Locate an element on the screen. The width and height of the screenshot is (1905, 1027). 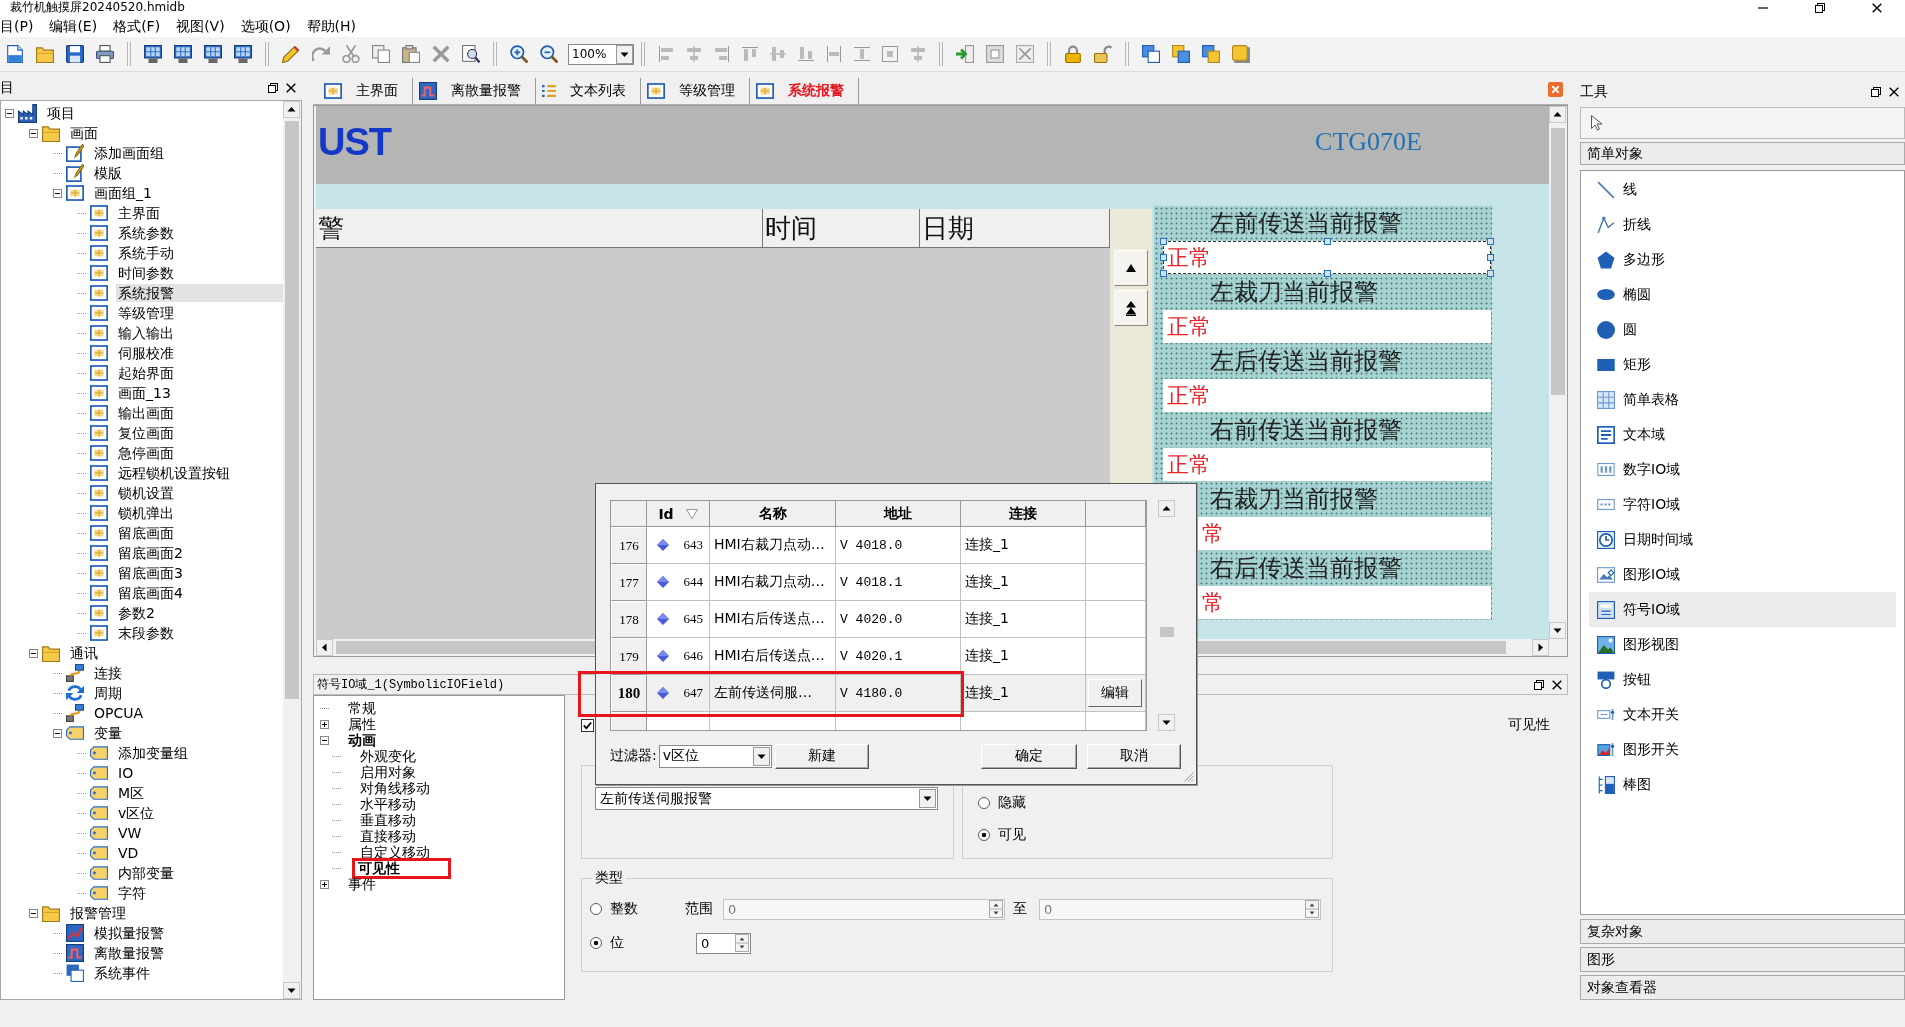
model-label: CTG070E is located at coordinates (1368, 142).